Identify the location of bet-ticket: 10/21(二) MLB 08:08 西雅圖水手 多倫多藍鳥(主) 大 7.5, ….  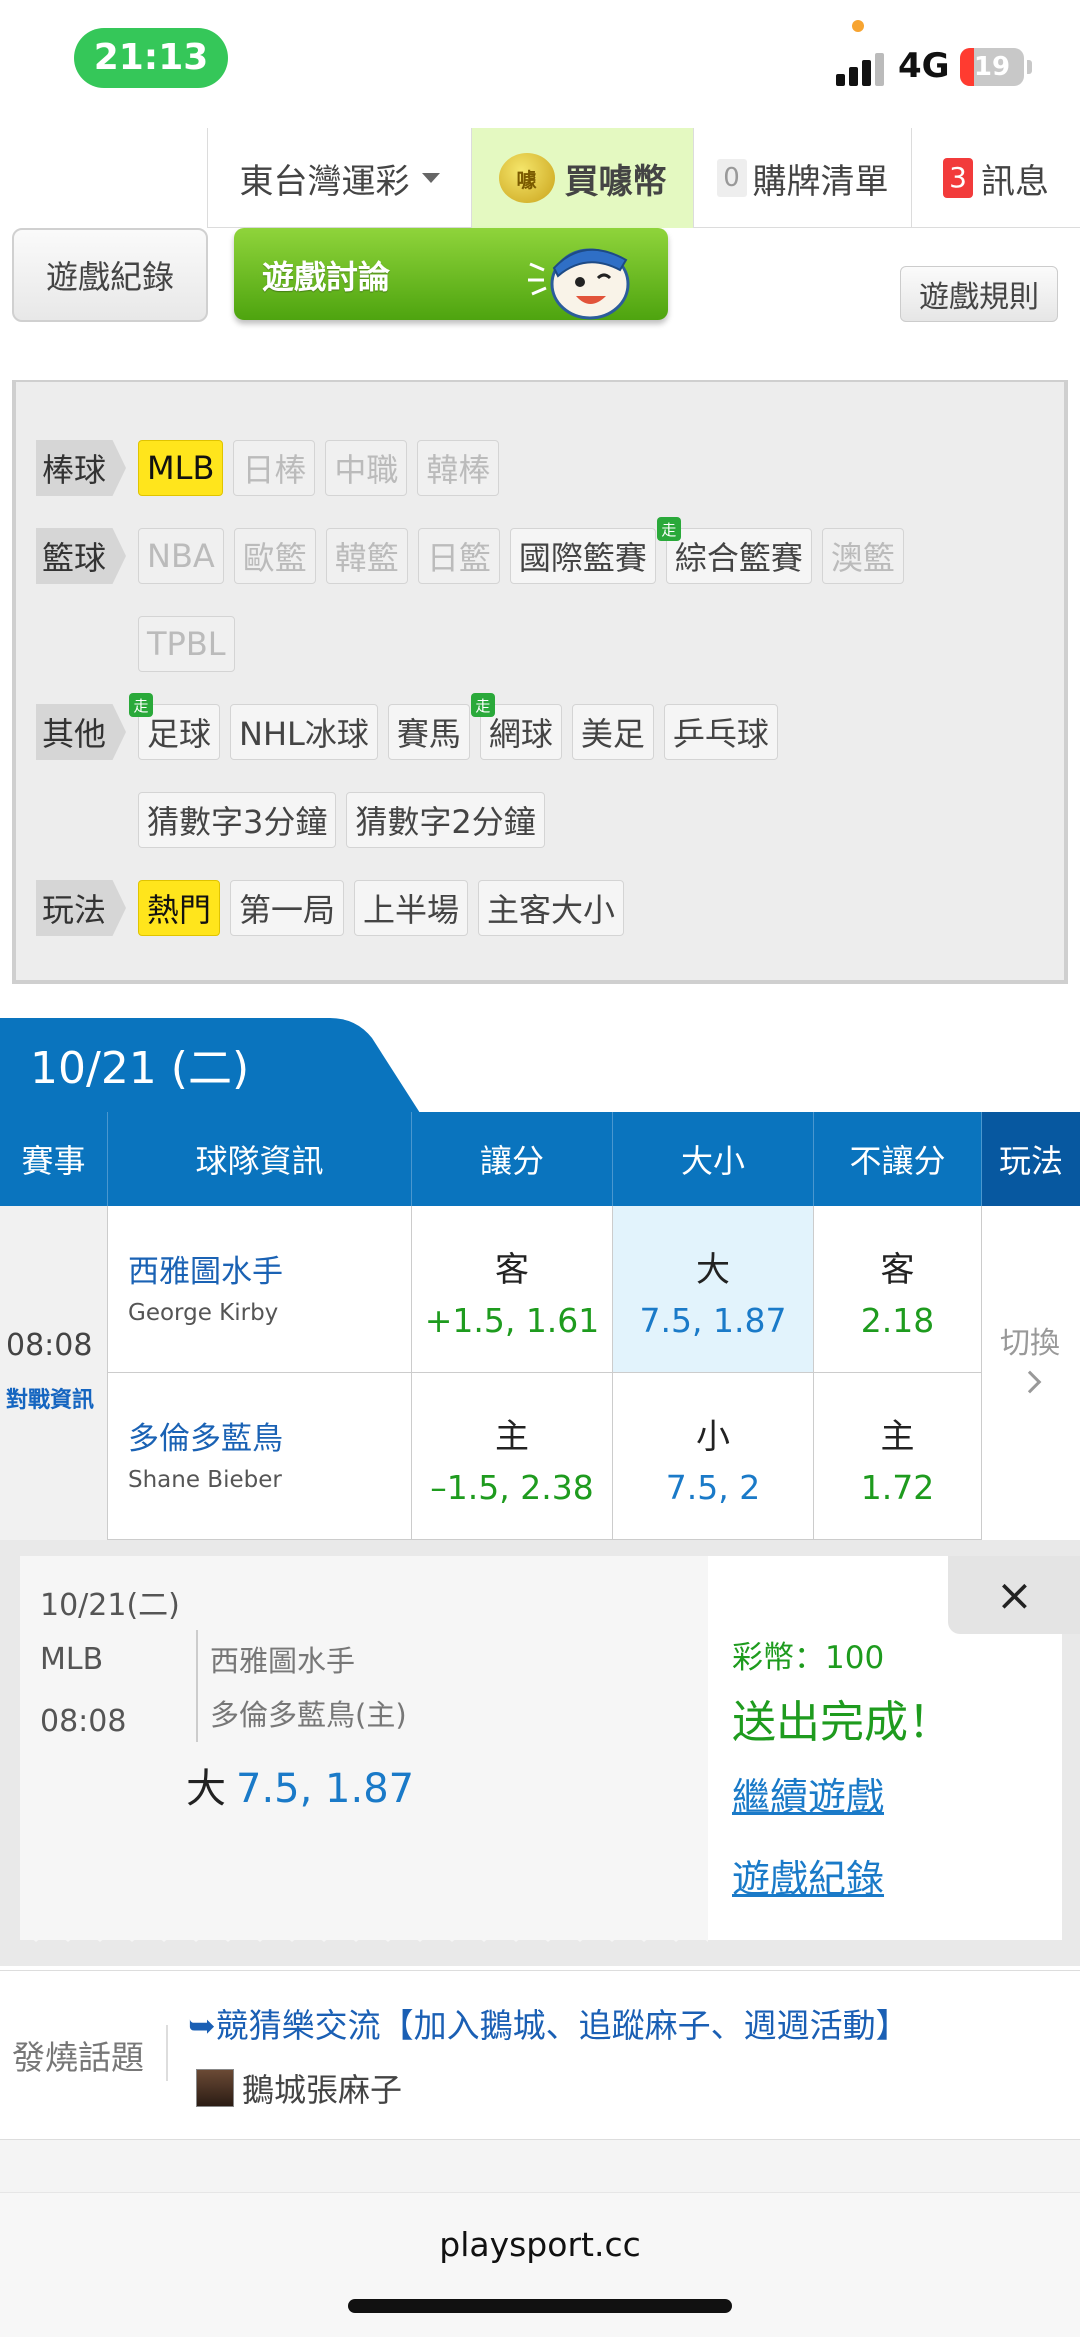
(364, 1748).